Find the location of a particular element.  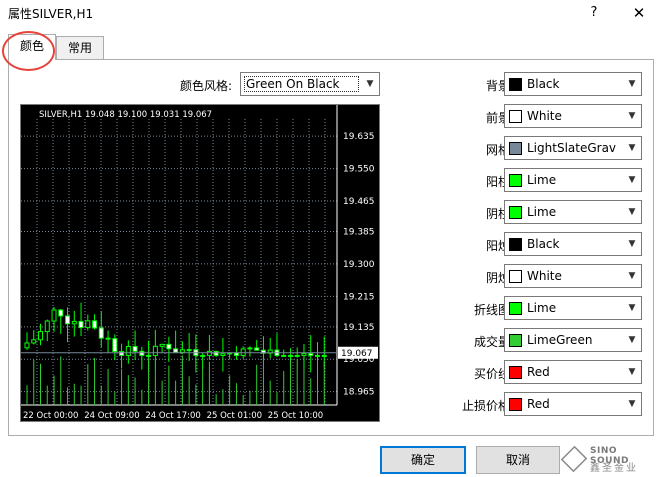

price-tick-label: 19.465 is located at coordinates (359, 202).